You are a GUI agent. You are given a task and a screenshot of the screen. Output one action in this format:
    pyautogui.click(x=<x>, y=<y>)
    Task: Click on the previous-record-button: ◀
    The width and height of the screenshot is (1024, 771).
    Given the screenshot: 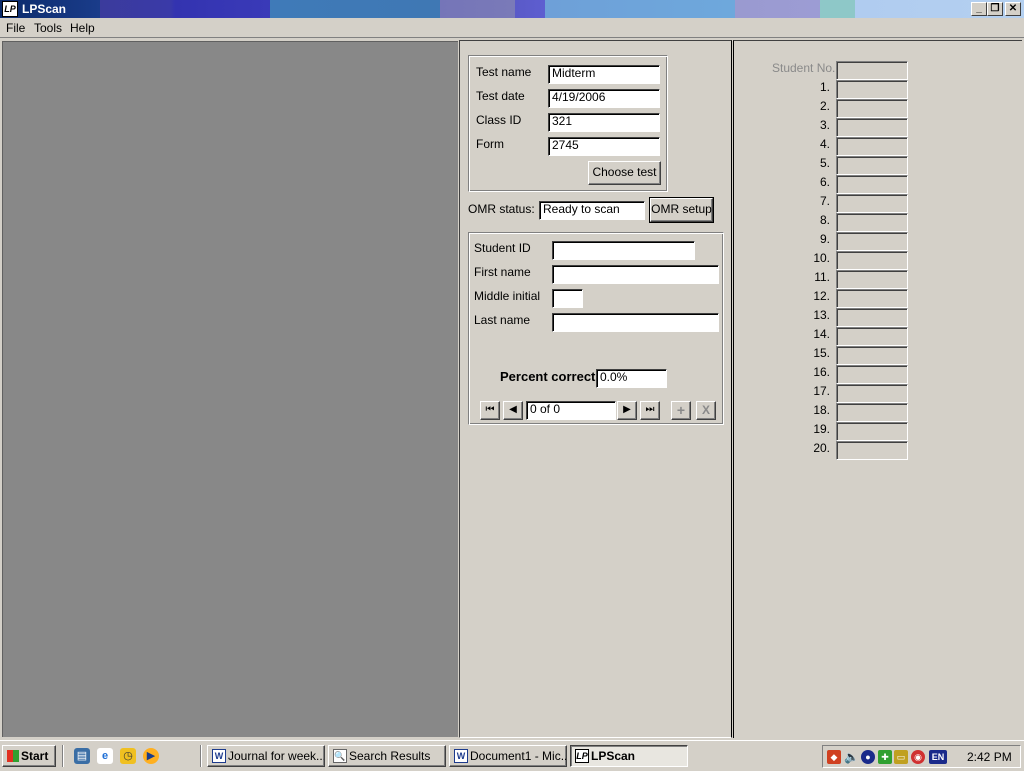 What is the action you would take?
    pyautogui.click(x=513, y=410)
    